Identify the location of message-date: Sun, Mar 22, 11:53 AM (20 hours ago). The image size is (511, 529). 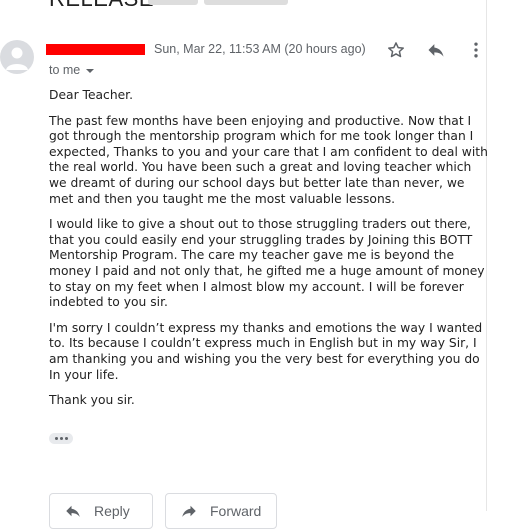
(260, 49).